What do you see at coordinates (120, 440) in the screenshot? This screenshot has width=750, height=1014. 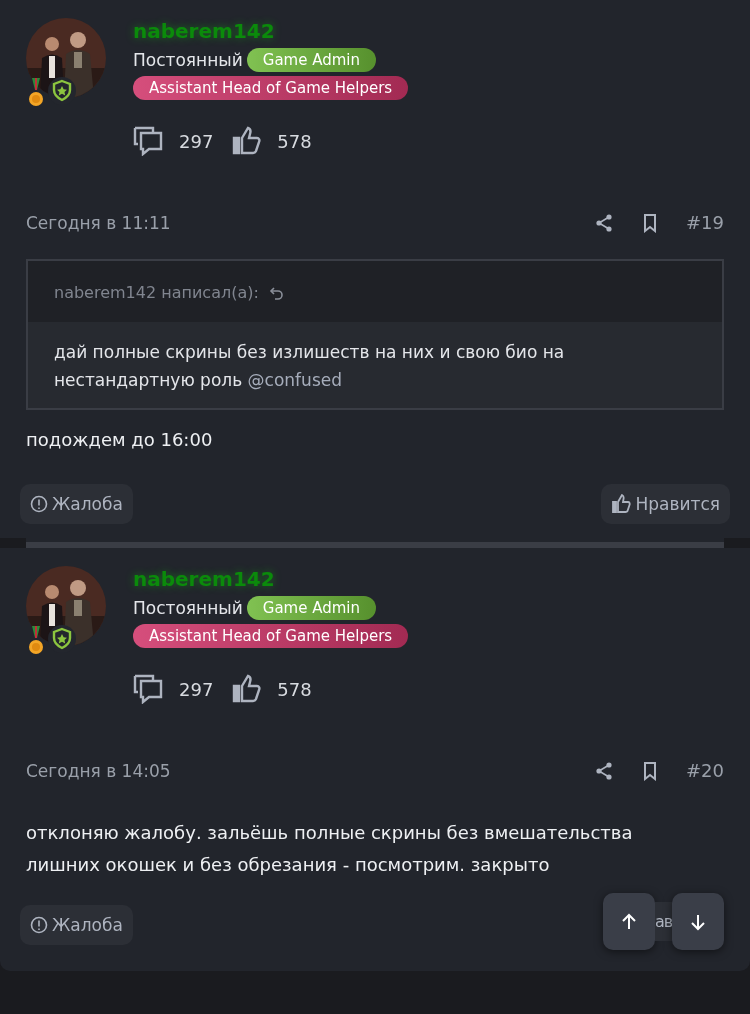 I see `post-text: подождем до 16:00` at bounding box center [120, 440].